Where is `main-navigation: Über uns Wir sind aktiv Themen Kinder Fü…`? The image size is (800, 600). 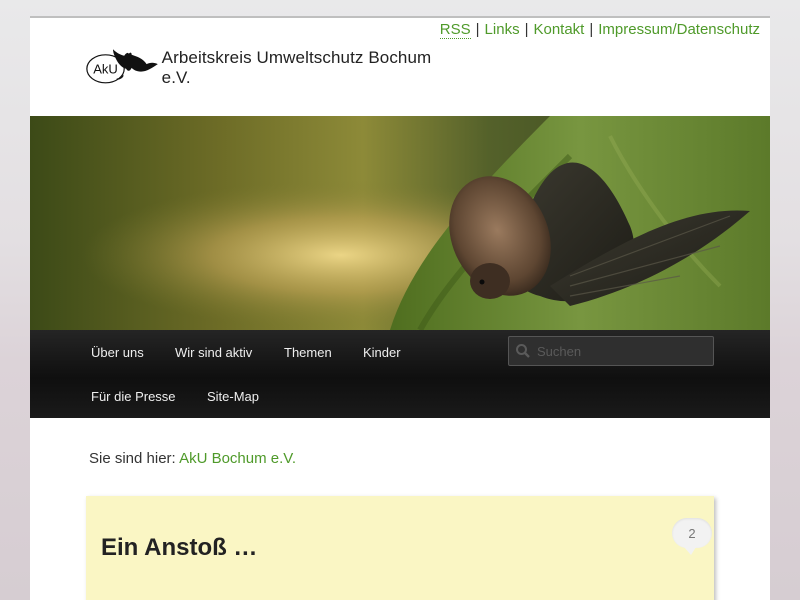 main-navigation: Über uns Wir sind aktiv Themen Kinder Fü… is located at coordinates (400, 374).